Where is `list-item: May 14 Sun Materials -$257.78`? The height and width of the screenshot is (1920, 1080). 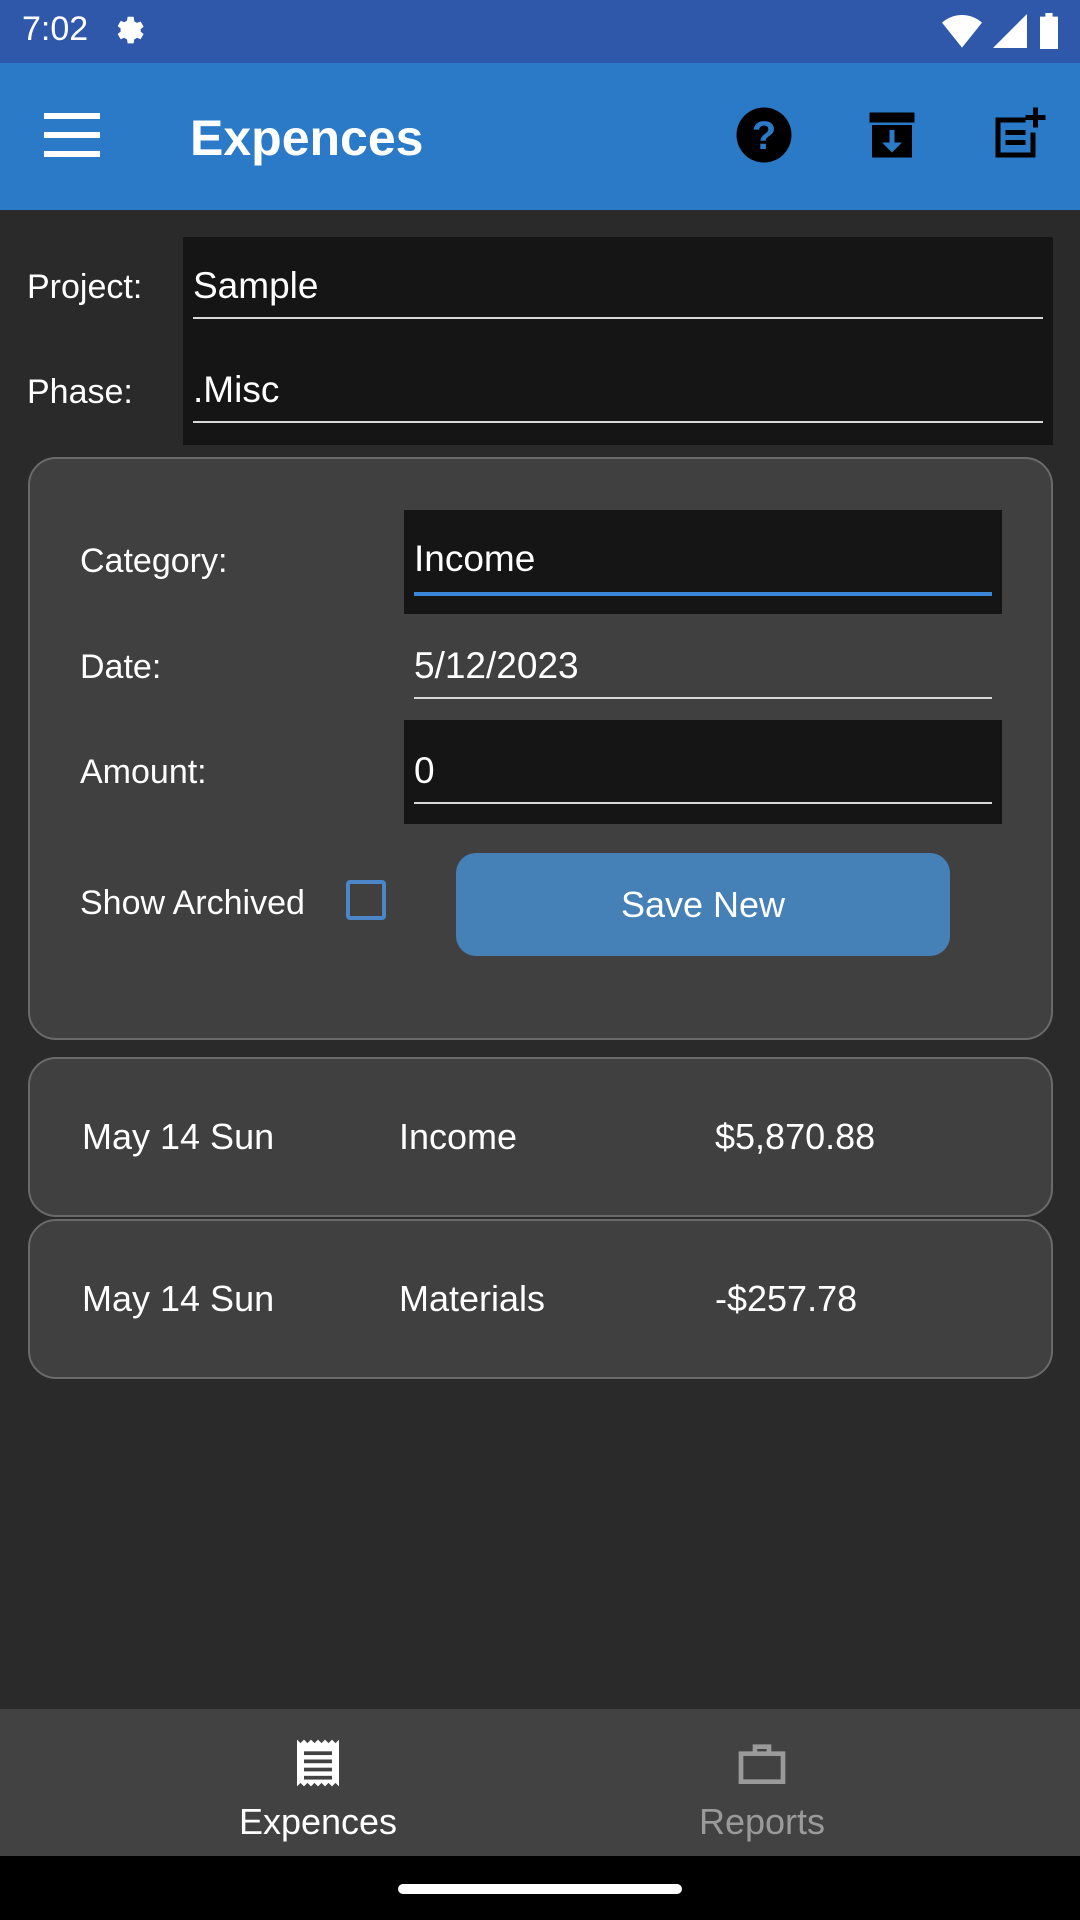
list-item: May 14 Sun Materials -$257.78 is located at coordinates (540, 1299).